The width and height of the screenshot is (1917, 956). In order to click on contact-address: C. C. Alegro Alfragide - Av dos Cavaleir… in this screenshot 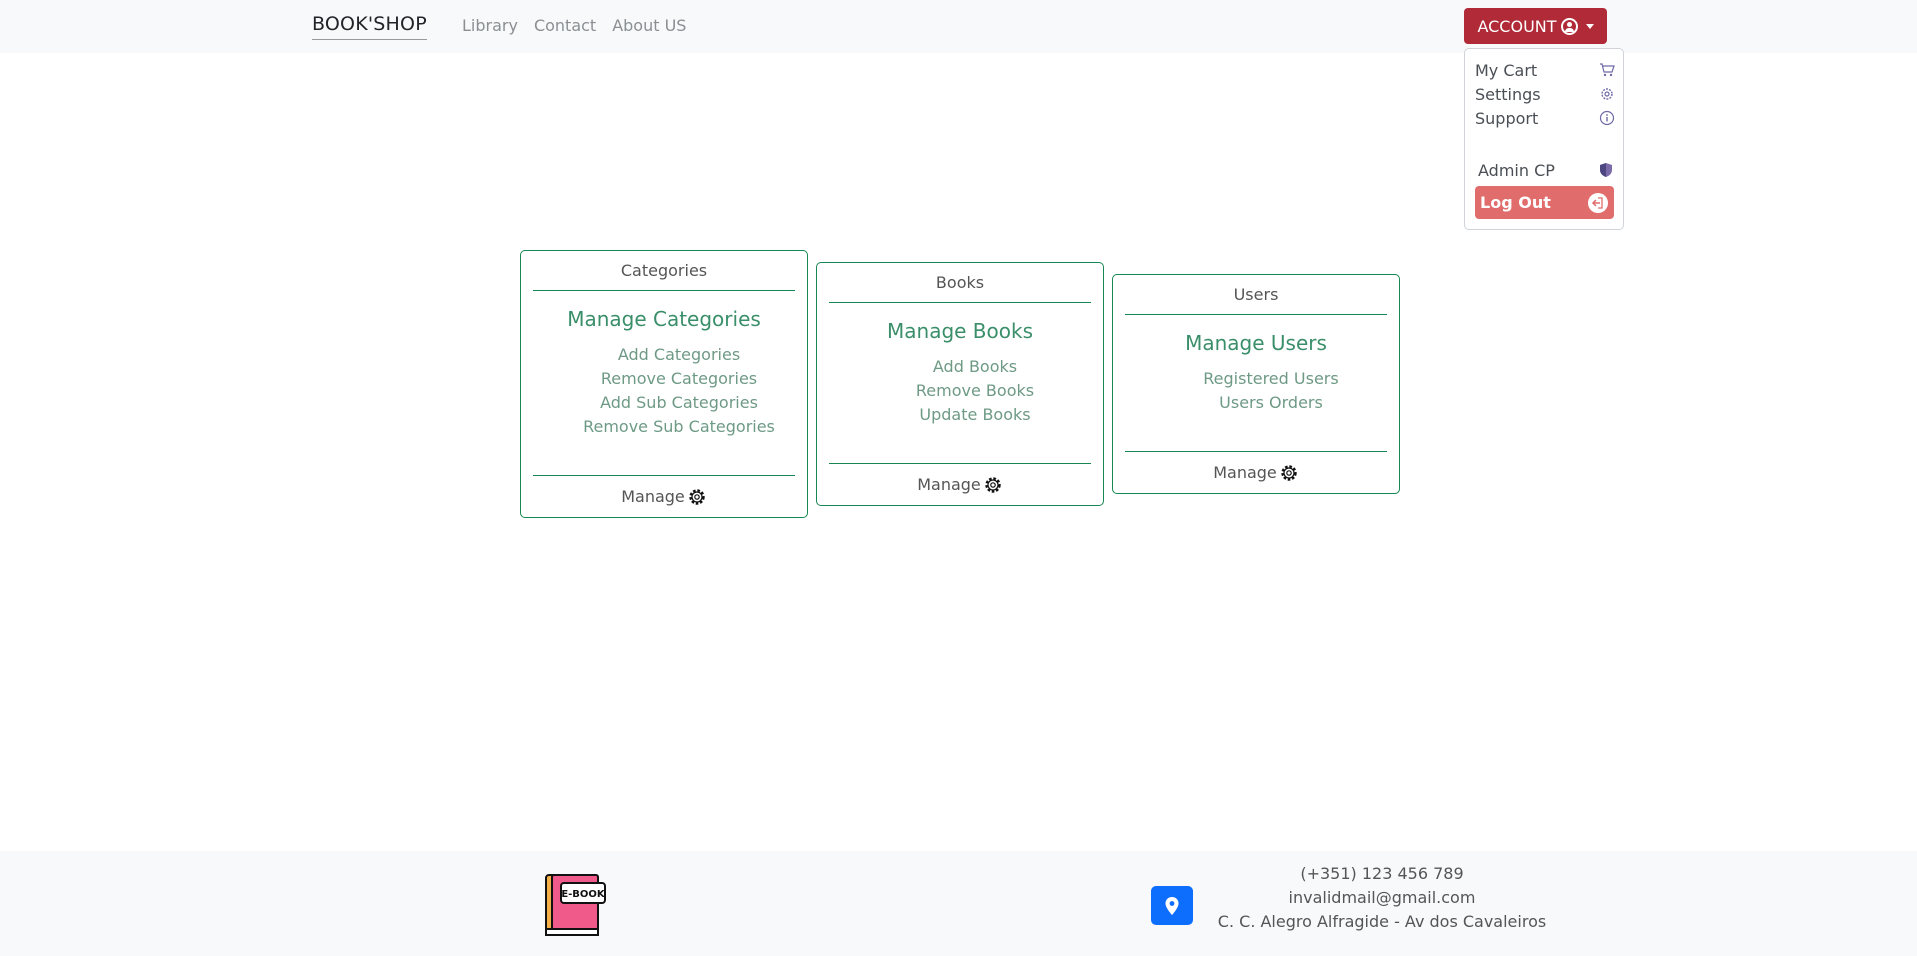, I will do `click(1382, 921)`.